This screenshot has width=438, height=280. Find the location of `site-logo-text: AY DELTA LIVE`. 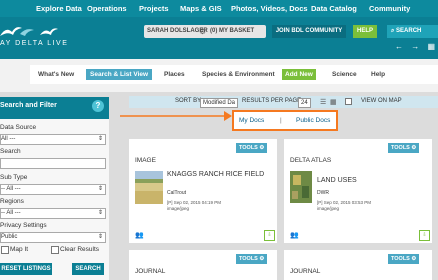

site-logo-text: AY DELTA LIVE is located at coordinates (34, 43).